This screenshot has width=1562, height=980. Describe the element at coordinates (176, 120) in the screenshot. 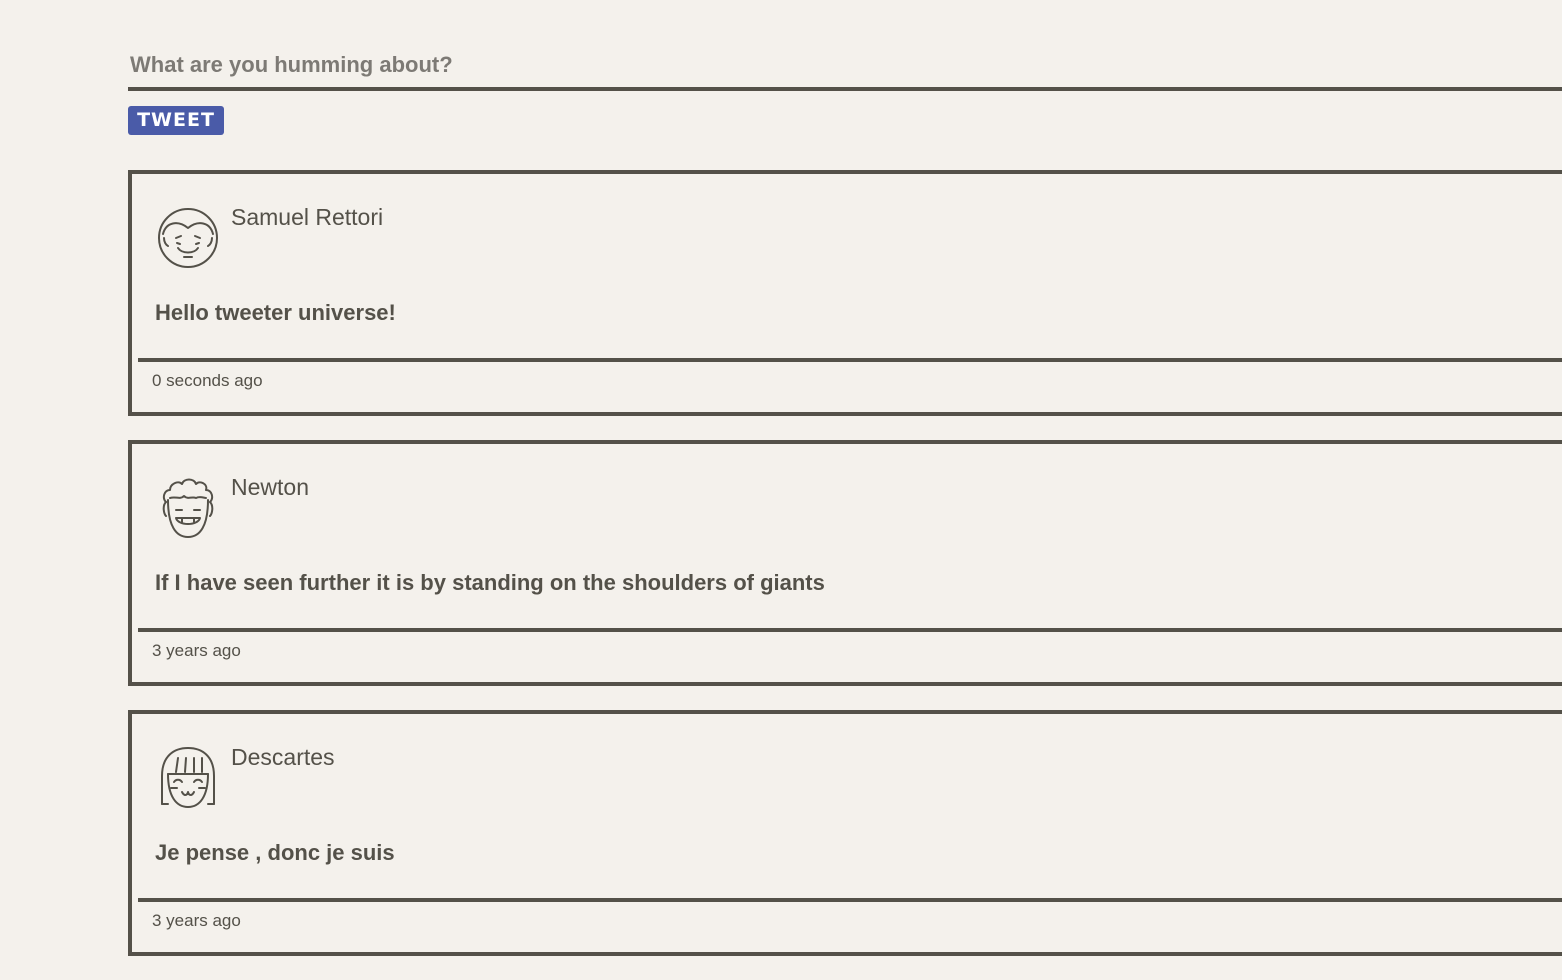

I see `tweet-button: TWEET` at that location.